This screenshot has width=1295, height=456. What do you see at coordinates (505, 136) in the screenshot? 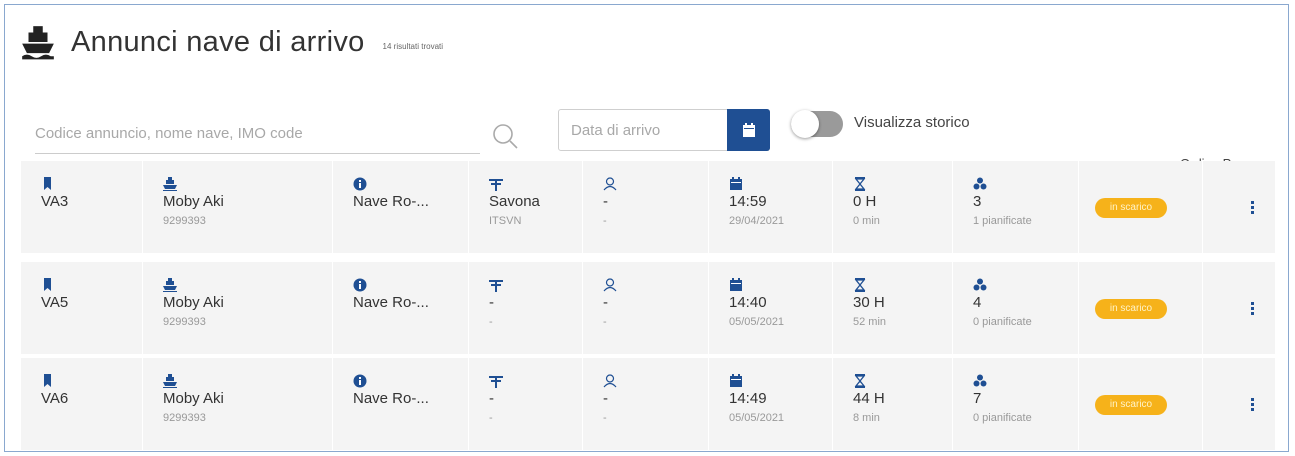
I see `search-icon` at bounding box center [505, 136].